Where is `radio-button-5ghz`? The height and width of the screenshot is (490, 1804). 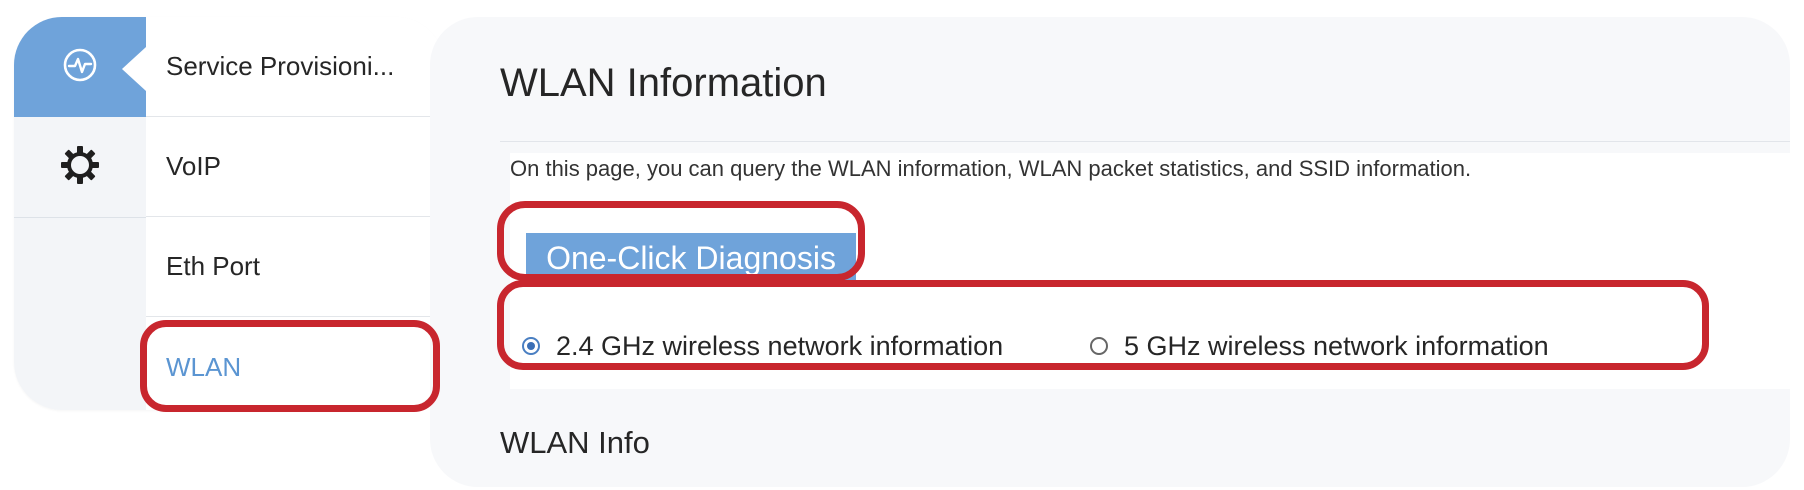 radio-button-5ghz is located at coordinates (1099, 346).